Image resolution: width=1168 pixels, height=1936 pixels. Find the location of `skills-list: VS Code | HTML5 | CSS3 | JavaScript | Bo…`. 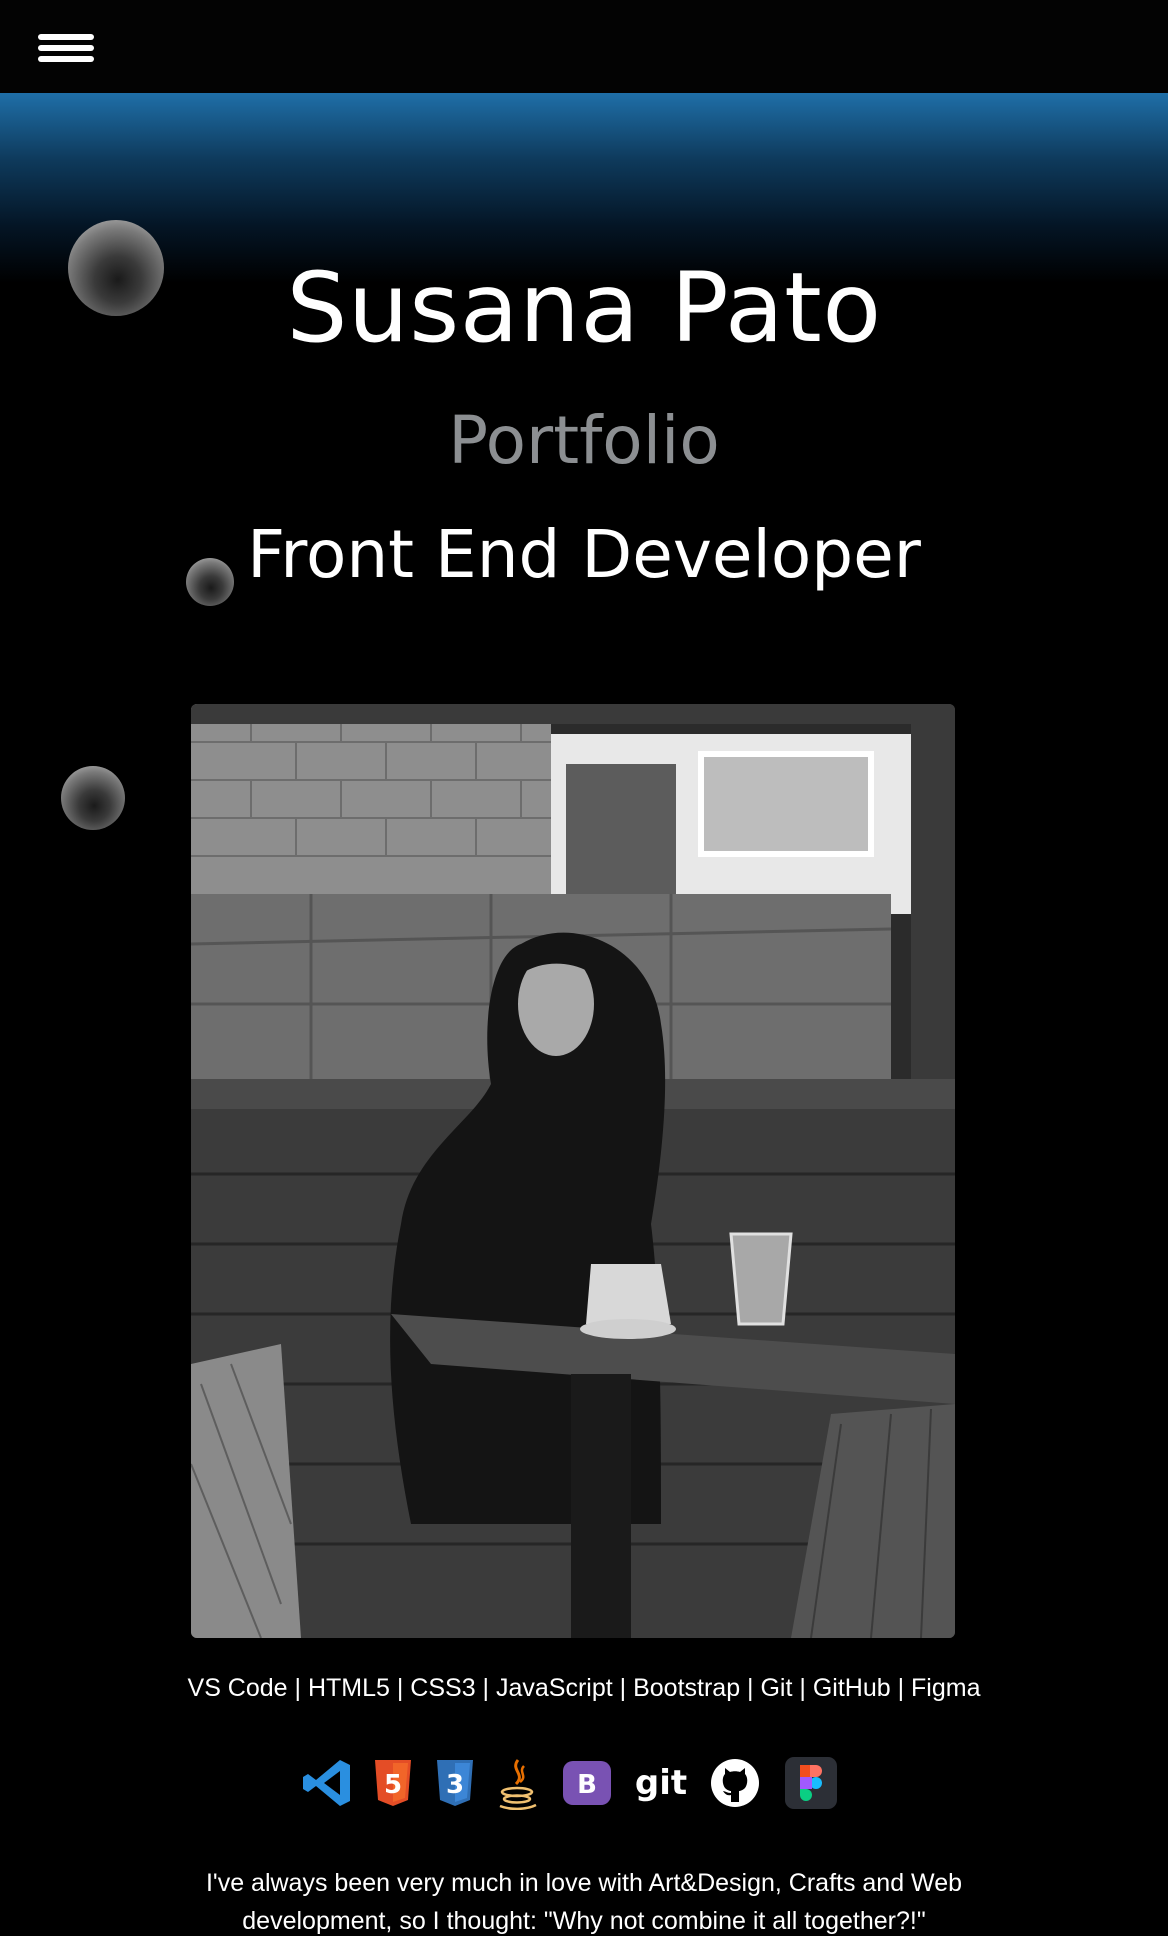

skills-list: VS Code | HTML5 | CSS3 | JavaScript | Bo… is located at coordinates (584, 1688).